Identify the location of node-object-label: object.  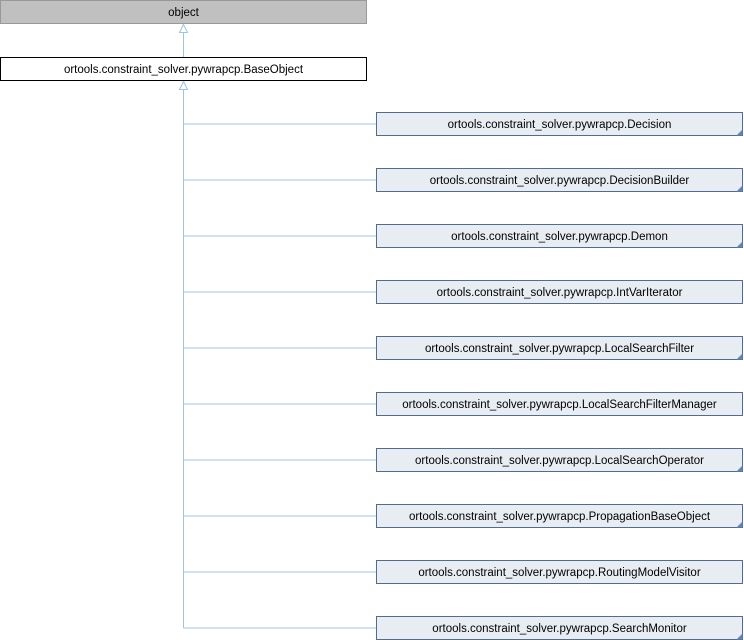
(183, 13).